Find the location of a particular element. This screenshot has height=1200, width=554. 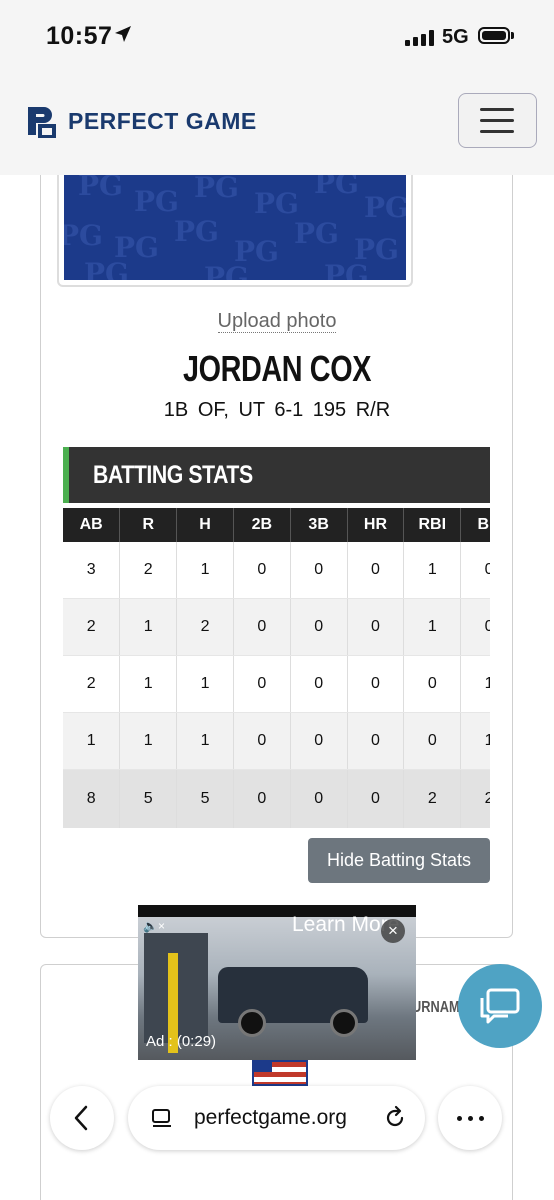

column-header: H is located at coordinates (205, 525).